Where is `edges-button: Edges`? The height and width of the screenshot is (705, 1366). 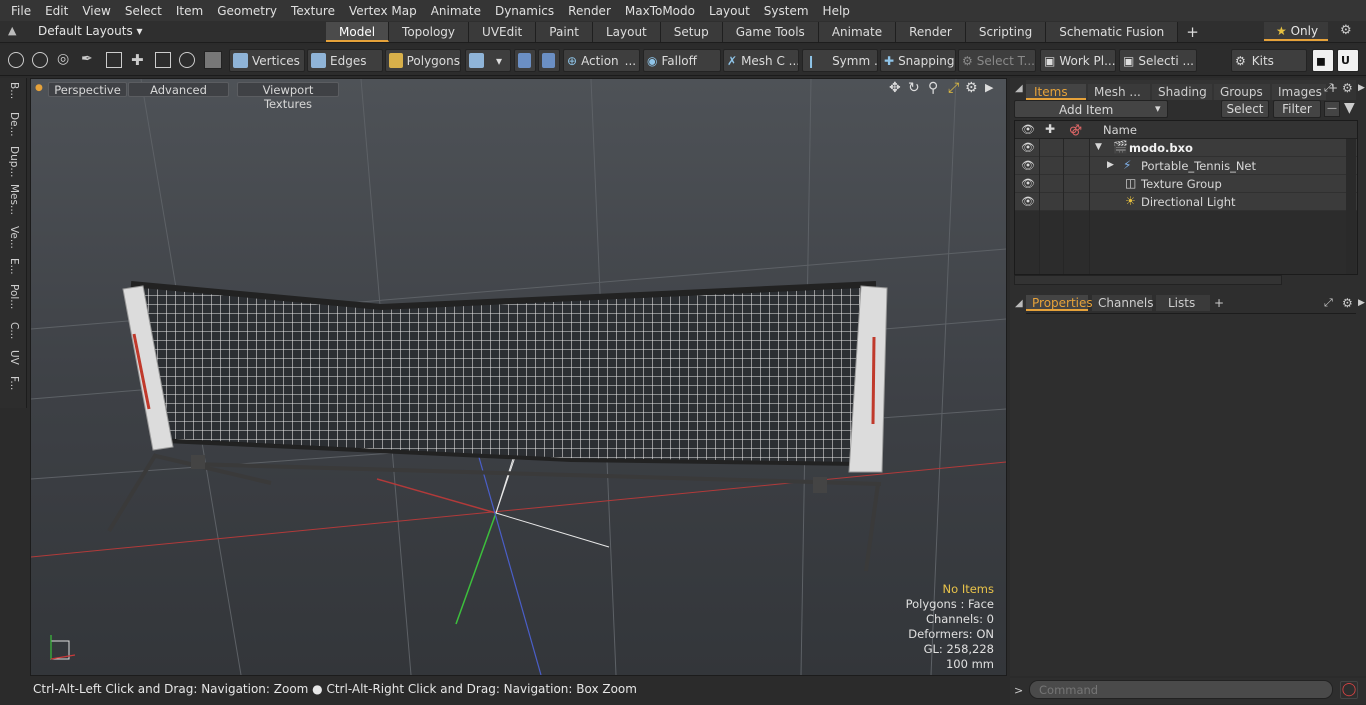
edges-button: Edges is located at coordinates (345, 60).